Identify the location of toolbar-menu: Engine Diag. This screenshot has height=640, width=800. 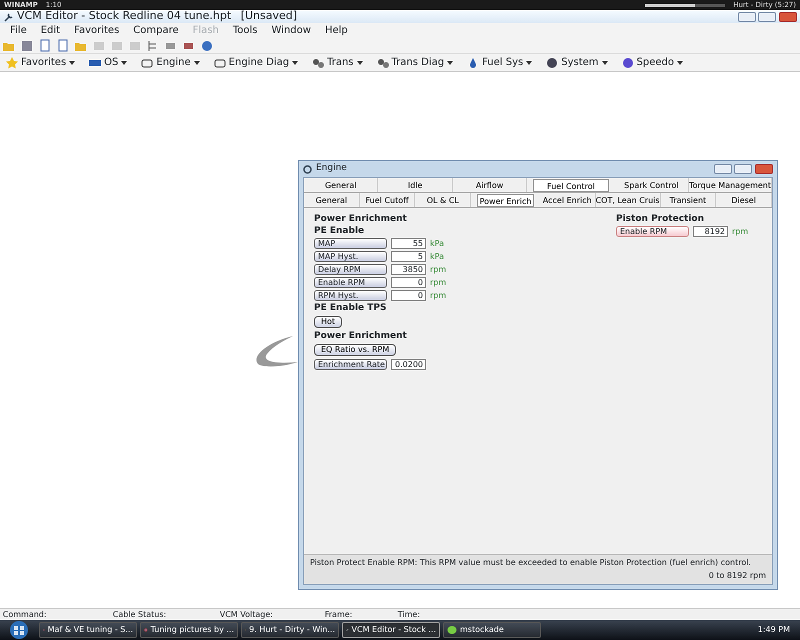
(259, 62).